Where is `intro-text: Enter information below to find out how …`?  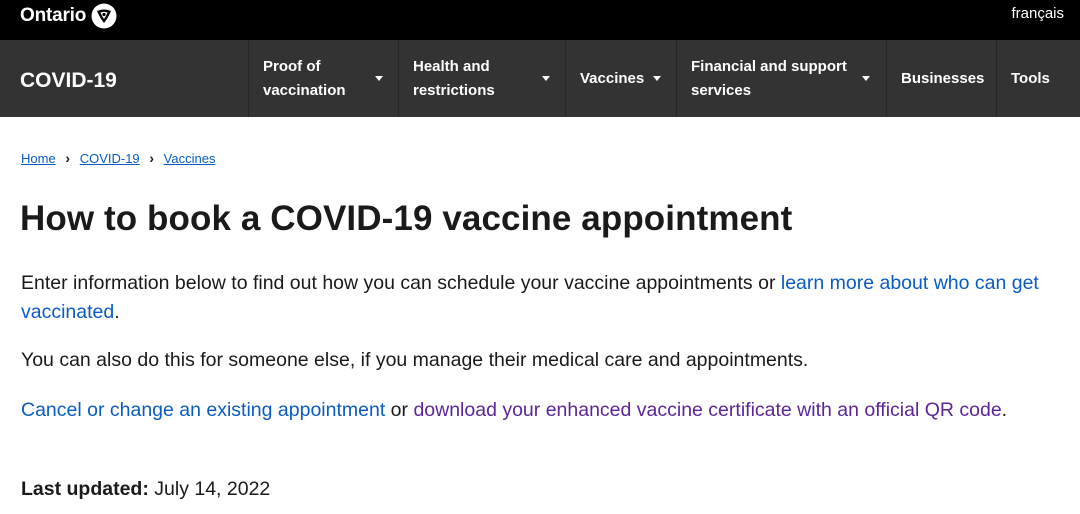
intro-text: Enter information below to find out how … is located at coordinates (401, 283).